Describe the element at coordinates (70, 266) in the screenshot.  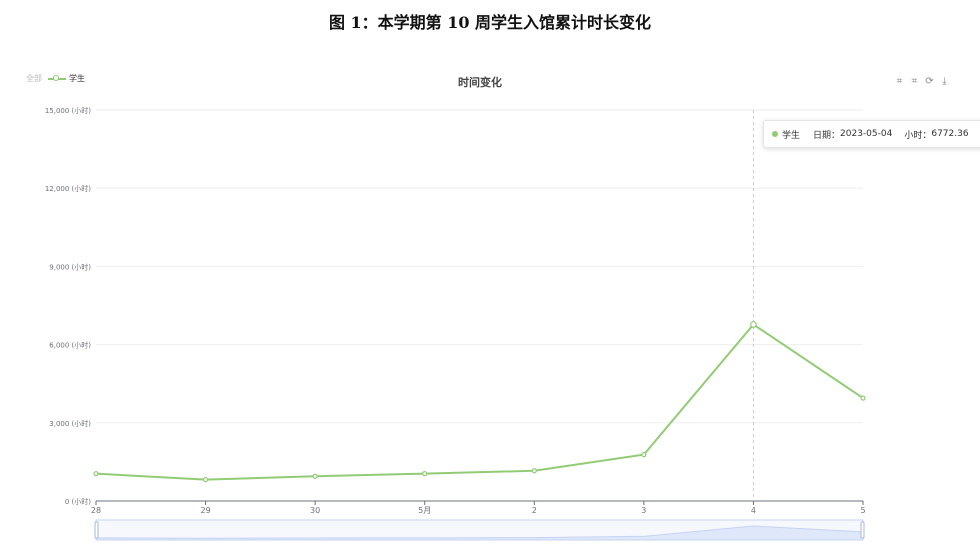
I see `y-tick-label: 9,000 (小时)` at that location.